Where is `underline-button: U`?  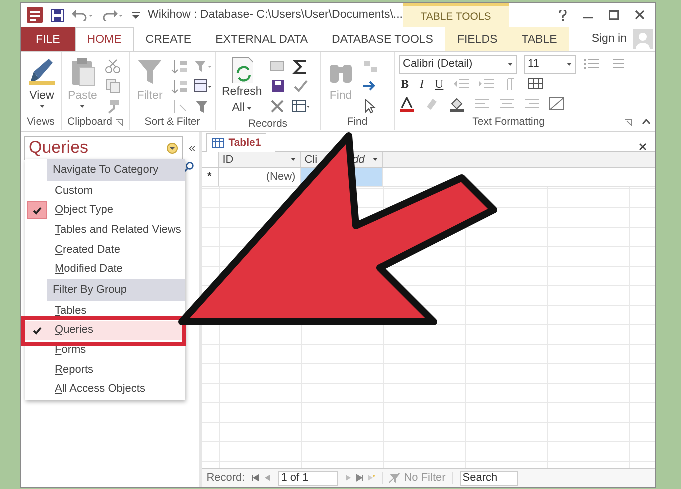
underline-button: U is located at coordinates (439, 84).